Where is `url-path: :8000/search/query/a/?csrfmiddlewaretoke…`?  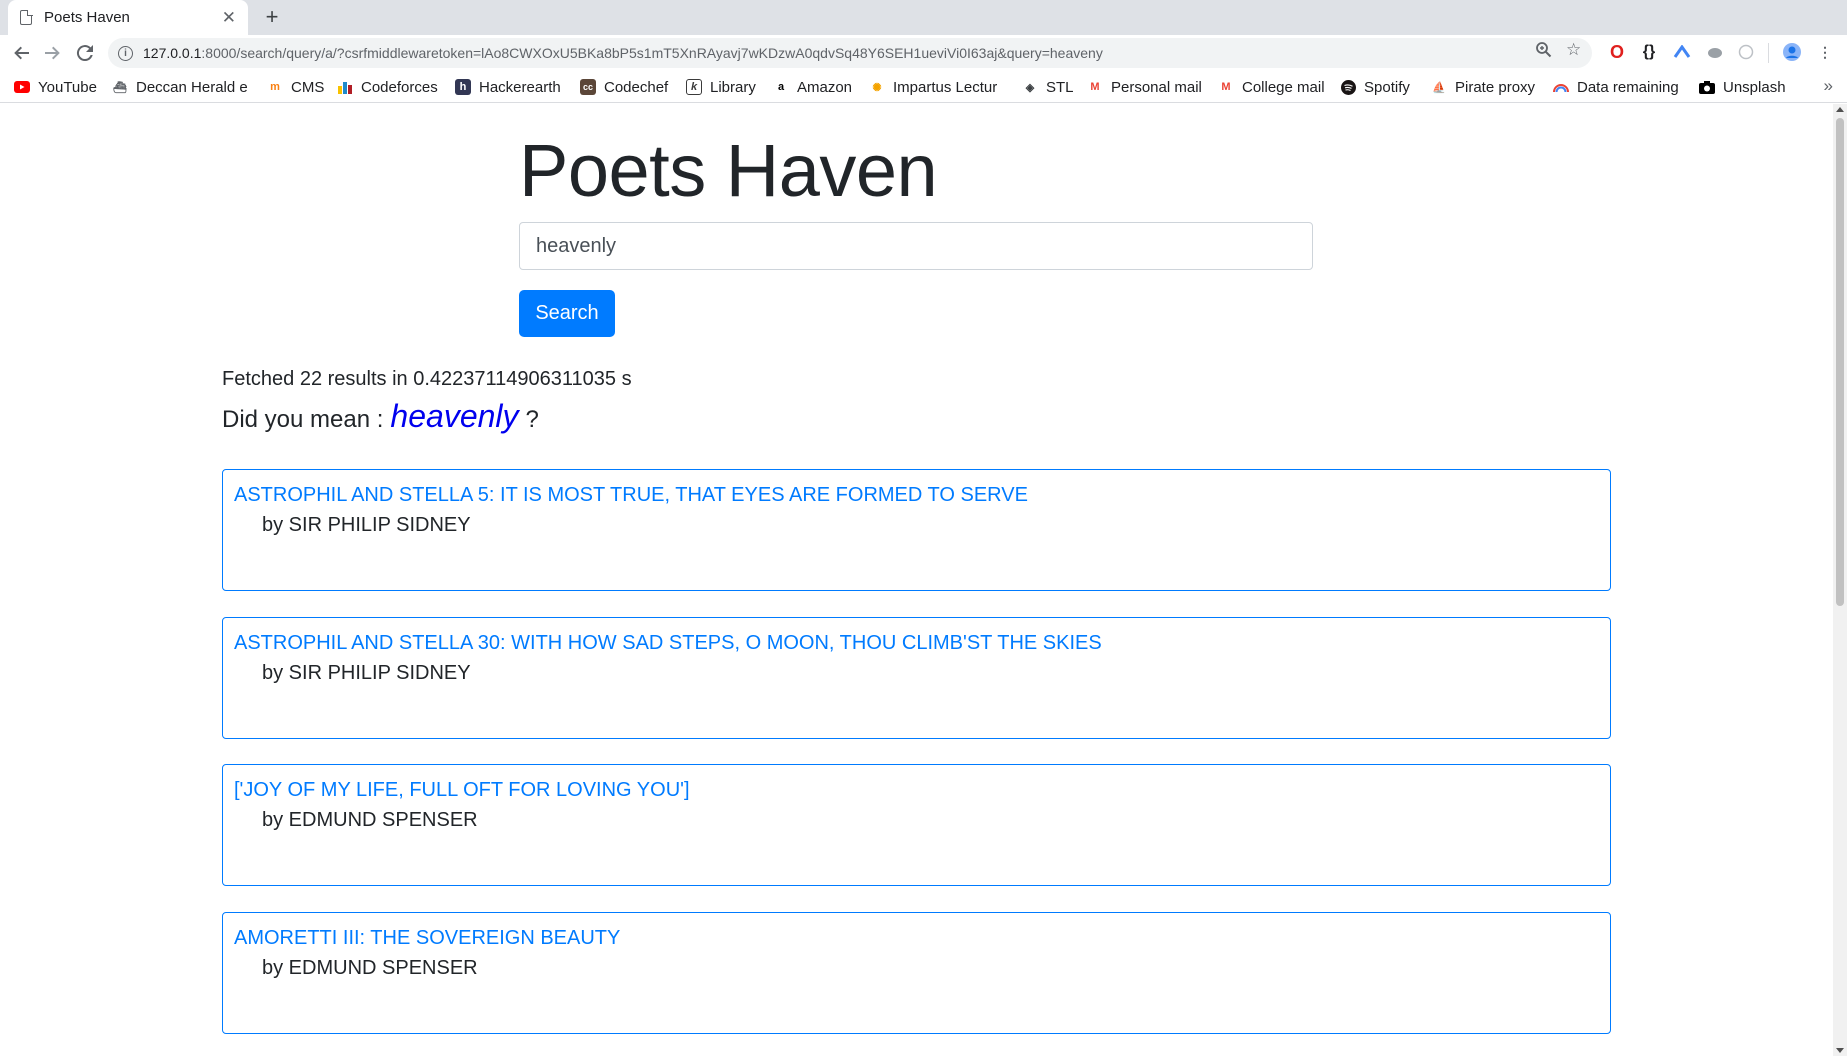 url-path: :8000/search/query/a/?csrfmiddlewaretoke… is located at coordinates (652, 53).